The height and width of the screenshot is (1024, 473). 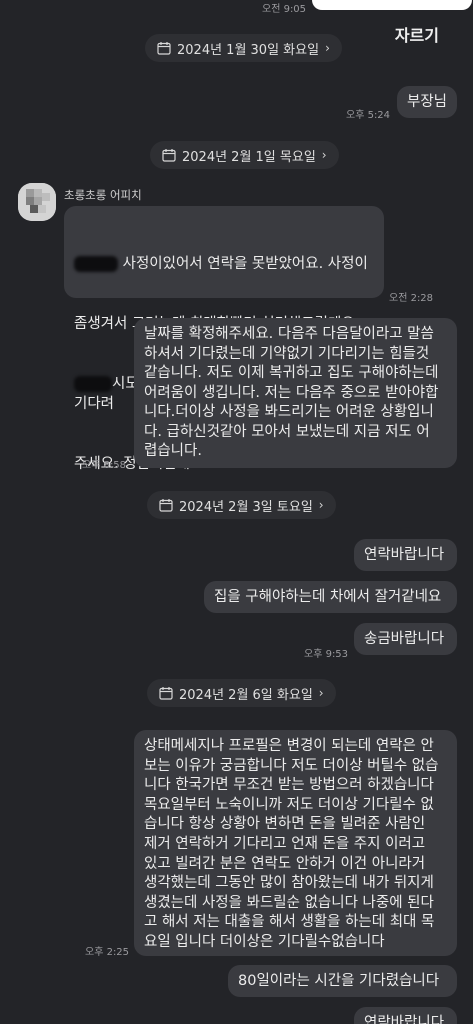 I want to click on message-line: 사정이있어서 연락을 못받았어요. 사정이, so click(x=224, y=264).